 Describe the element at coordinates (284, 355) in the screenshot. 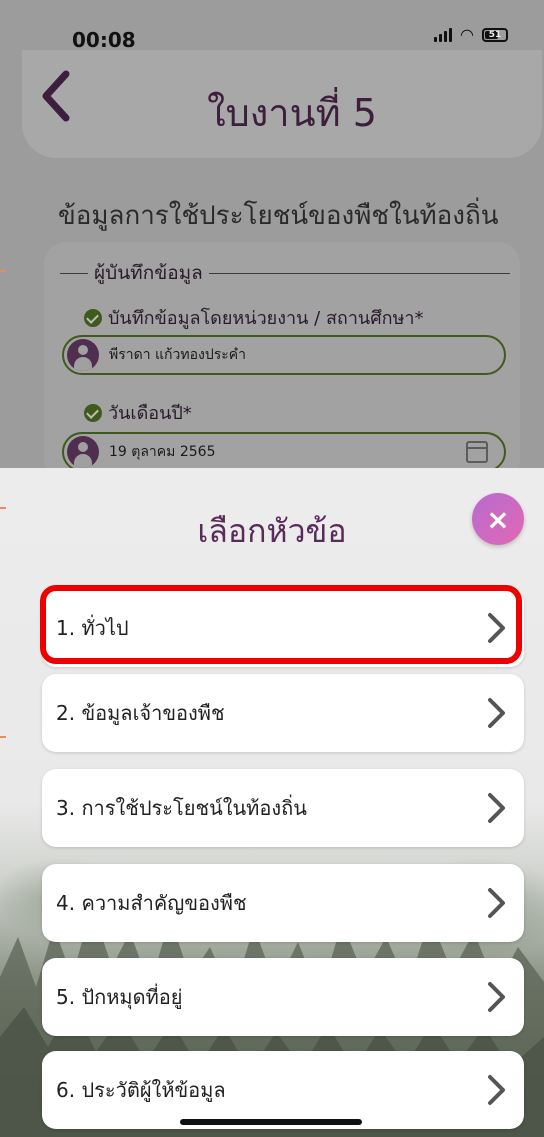

I see `recorder-input: พีราดา แก้วทองประคำ` at that location.